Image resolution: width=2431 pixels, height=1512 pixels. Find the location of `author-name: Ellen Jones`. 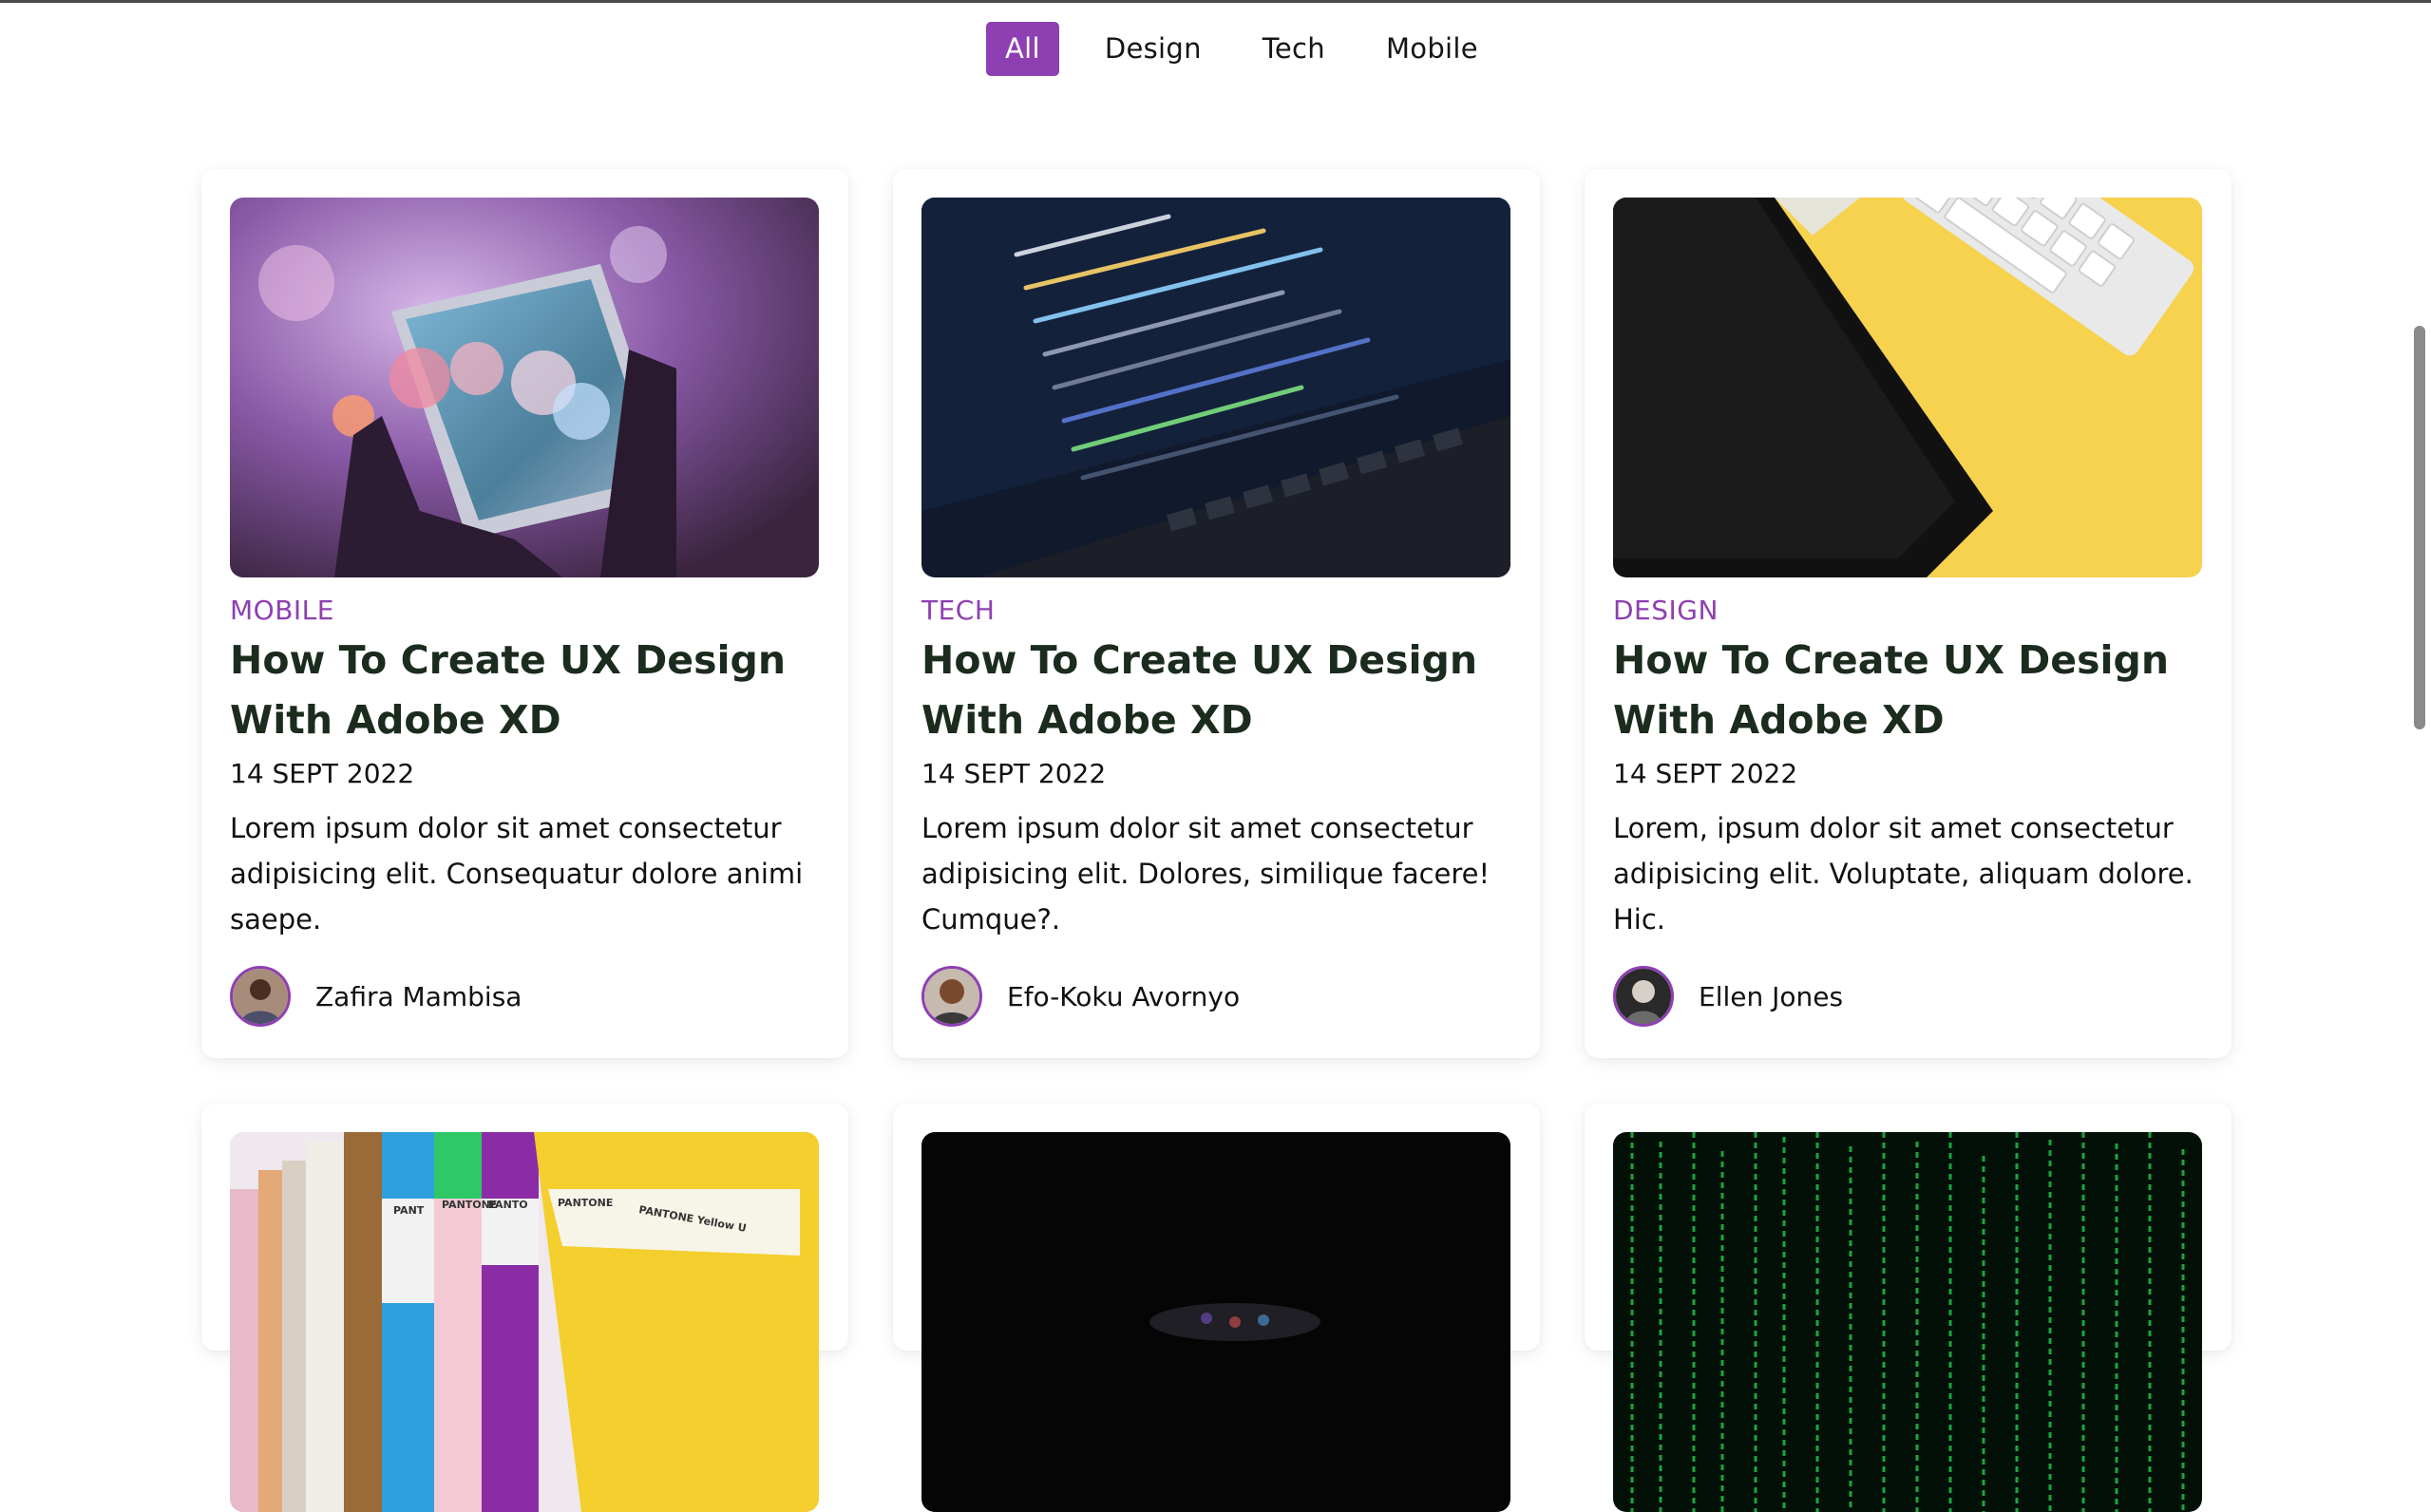

author-name: Ellen Jones is located at coordinates (1771, 996).